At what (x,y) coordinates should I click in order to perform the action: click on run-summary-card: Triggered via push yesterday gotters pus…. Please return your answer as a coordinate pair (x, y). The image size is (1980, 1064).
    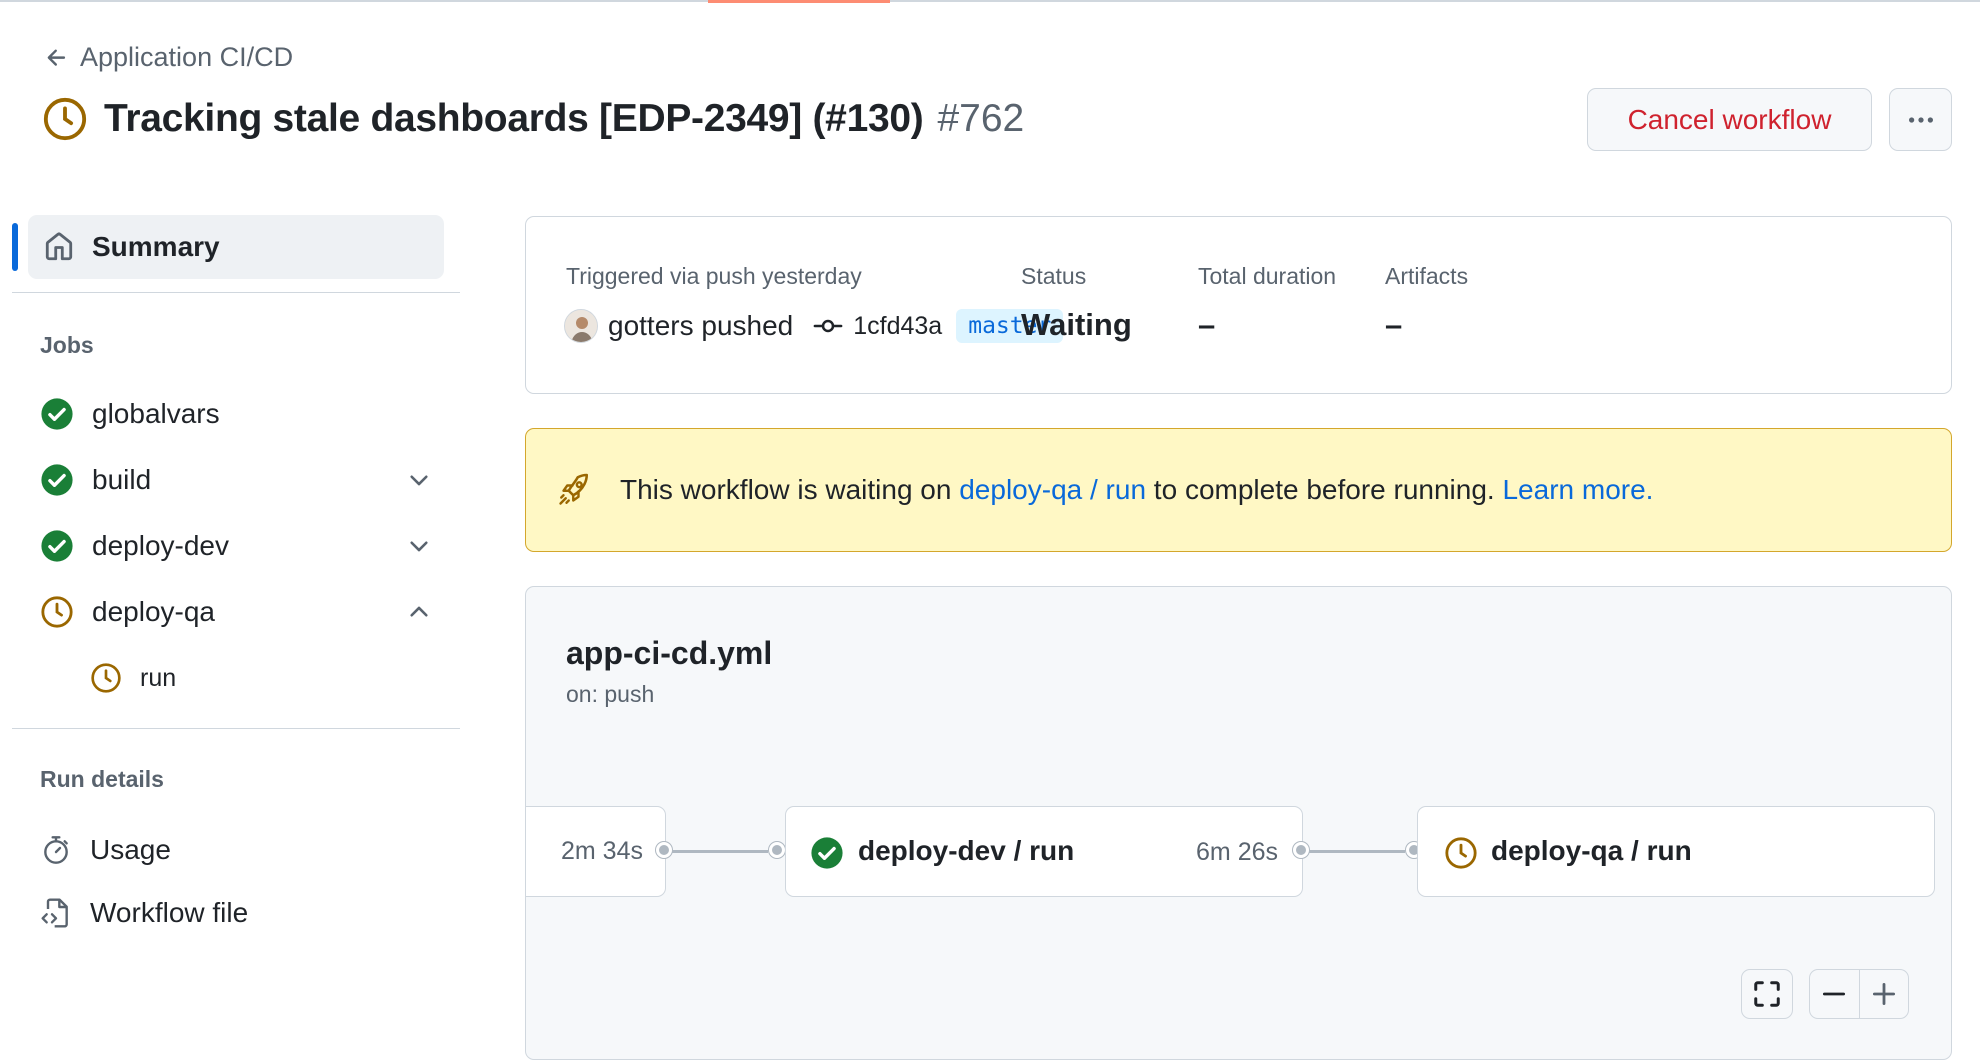
    Looking at the image, I should click on (1238, 305).